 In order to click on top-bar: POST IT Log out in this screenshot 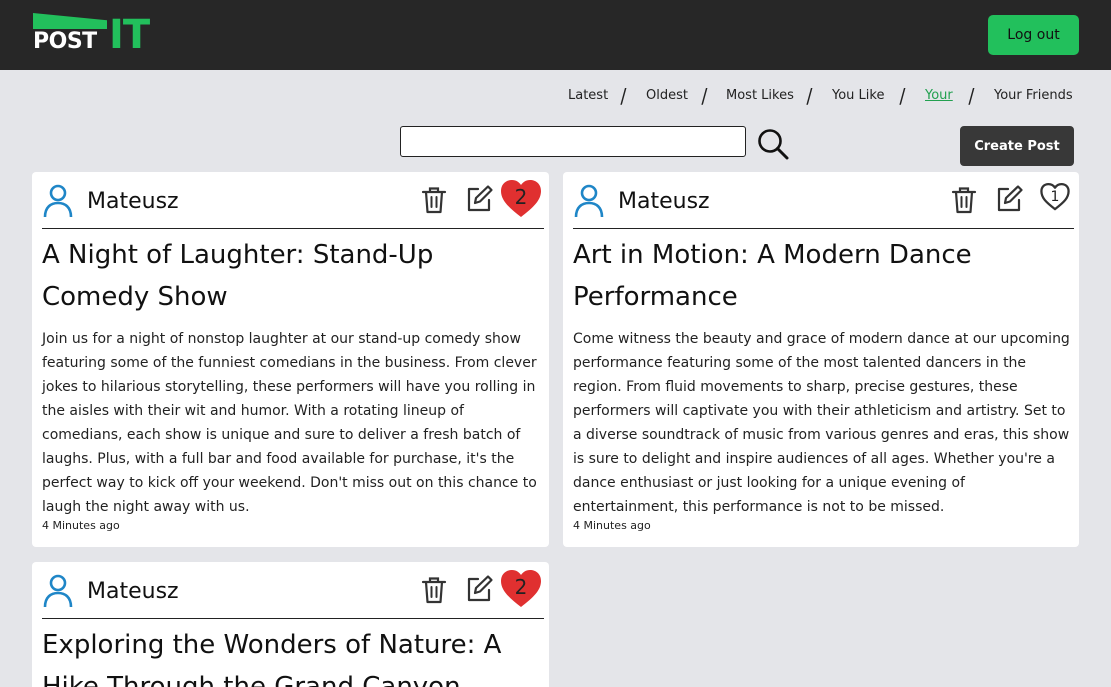, I will do `click(555, 35)`.